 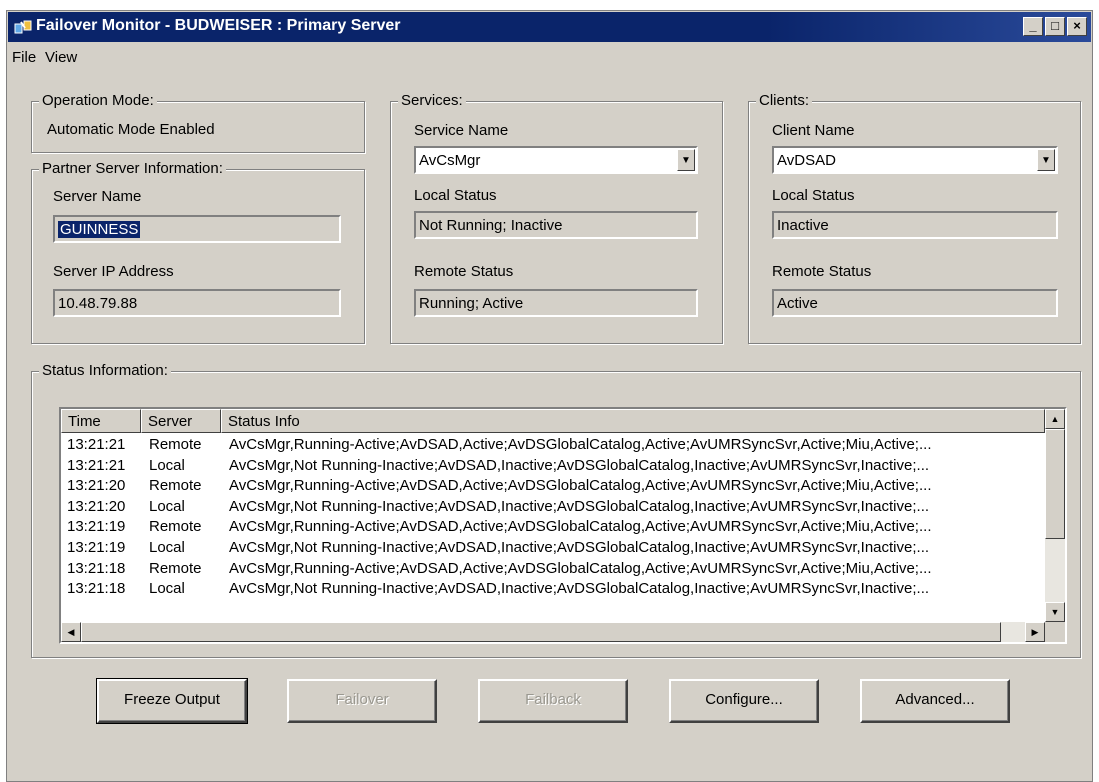 What do you see at coordinates (556, 303) in the screenshot?
I see `service-remote-status-field: Running; Active` at bounding box center [556, 303].